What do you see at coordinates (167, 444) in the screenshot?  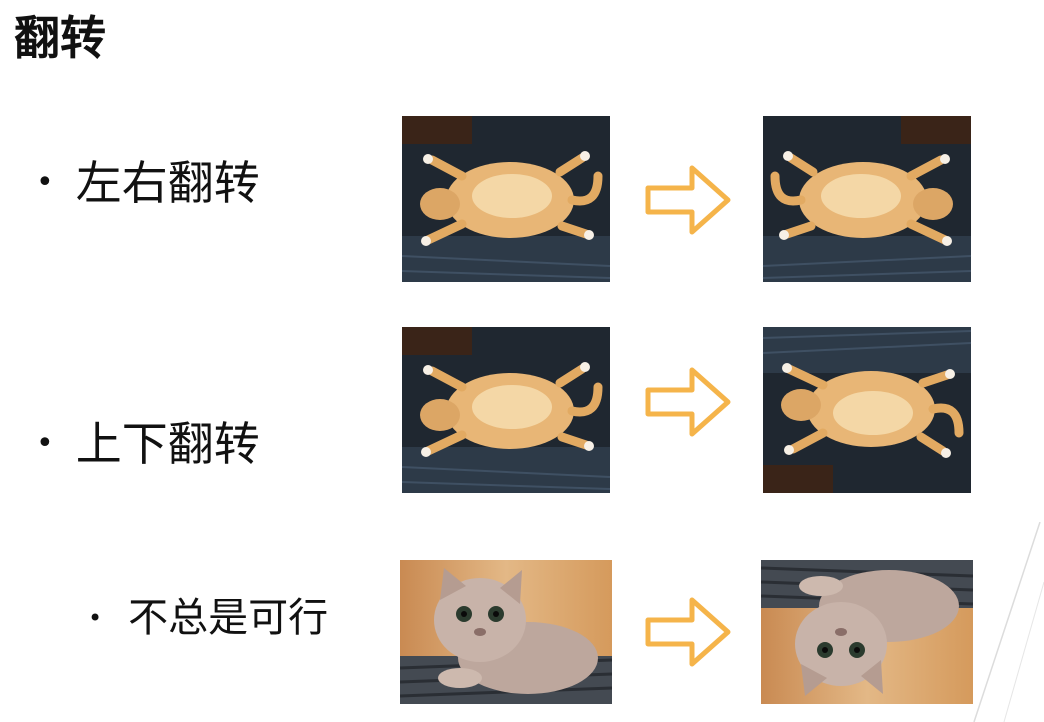 I see `bullet-text: 上下翻转` at bounding box center [167, 444].